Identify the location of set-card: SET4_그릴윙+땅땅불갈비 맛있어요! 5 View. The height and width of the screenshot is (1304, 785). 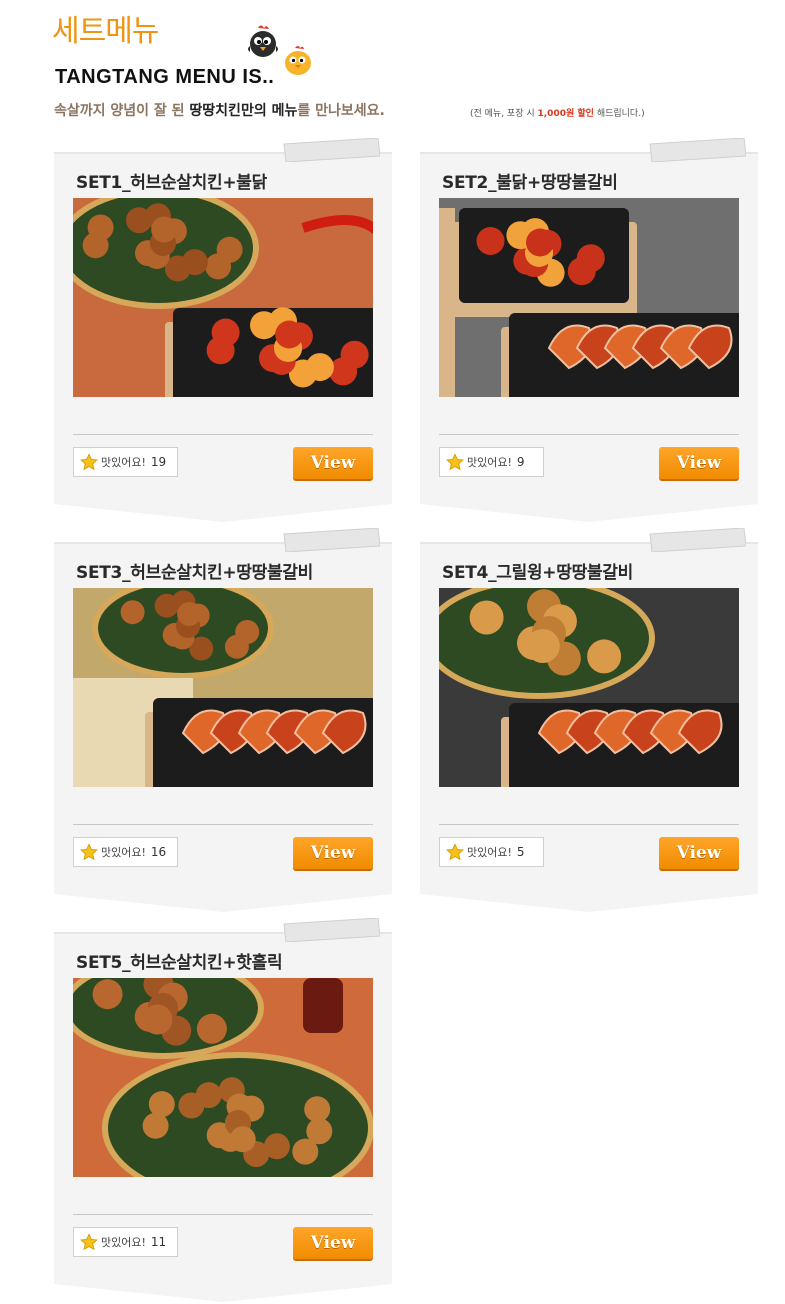
(589, 721).